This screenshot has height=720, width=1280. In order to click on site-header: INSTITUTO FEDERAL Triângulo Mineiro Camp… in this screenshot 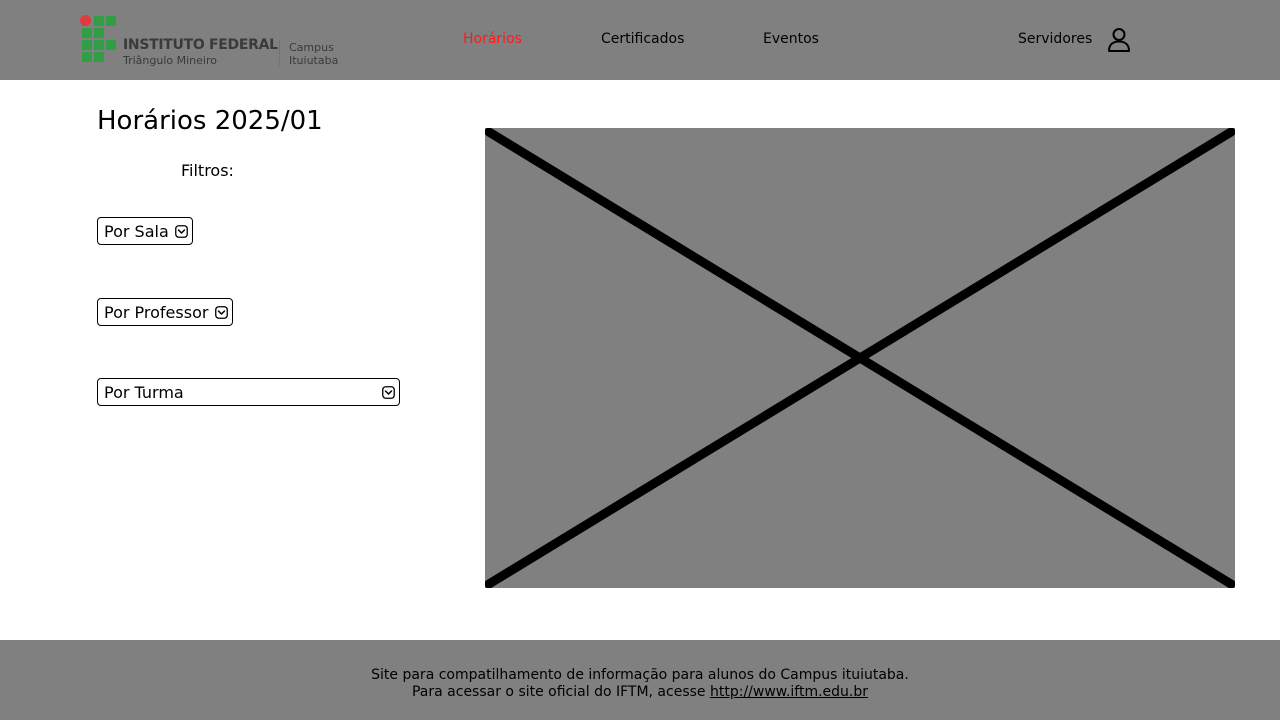, I will do `click(640, 40)`.